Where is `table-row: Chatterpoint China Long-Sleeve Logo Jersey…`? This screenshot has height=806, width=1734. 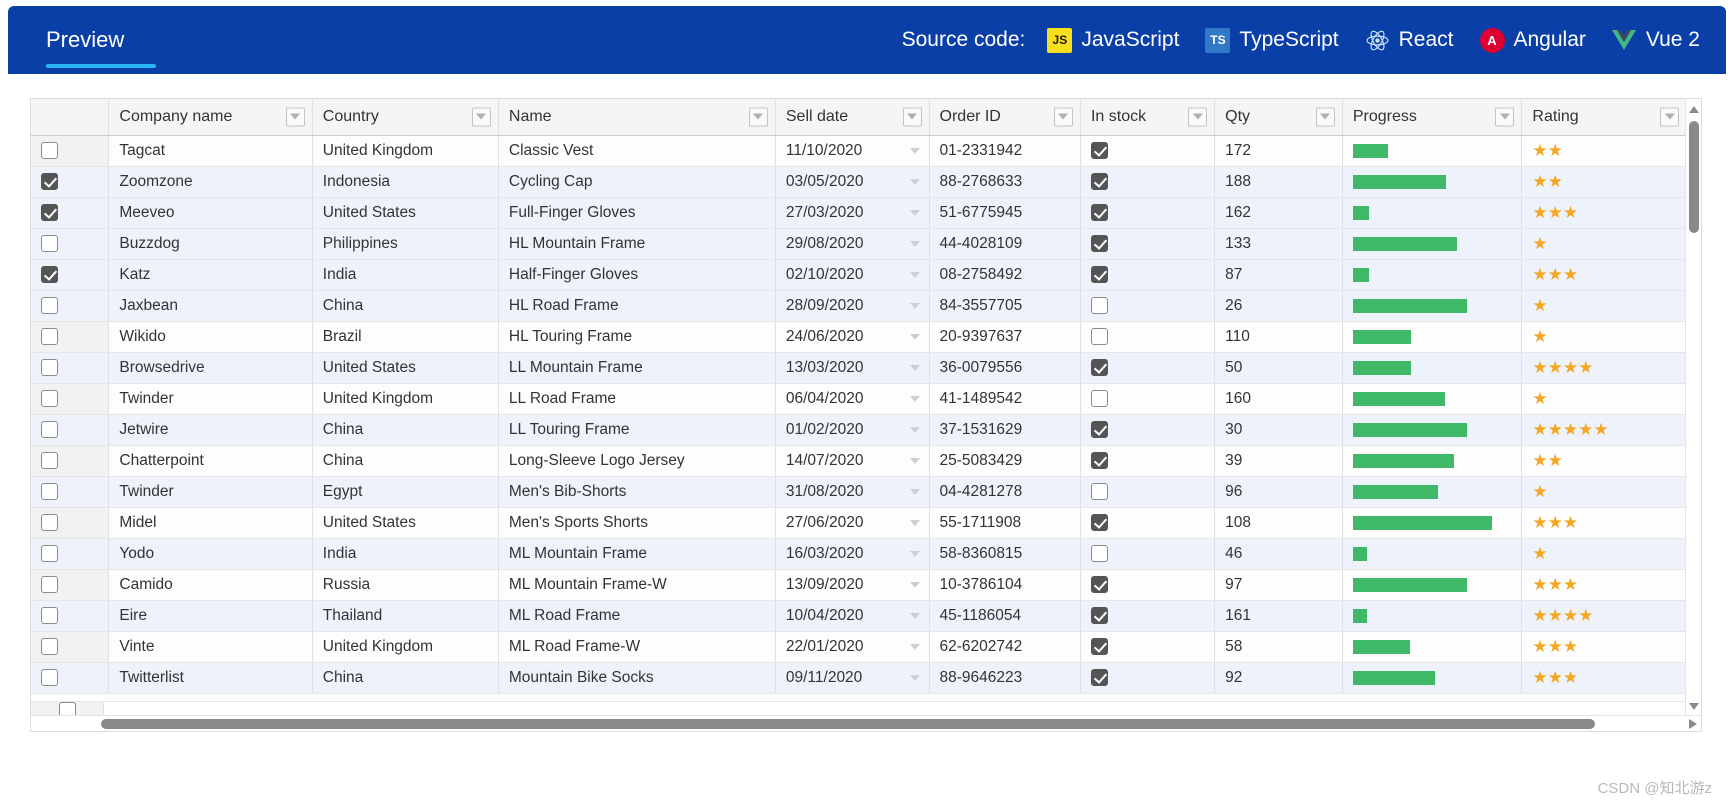
table-row: Chatterpoint China Long-Sleeve Logo Jersey… is located at coordinates (859, 461).